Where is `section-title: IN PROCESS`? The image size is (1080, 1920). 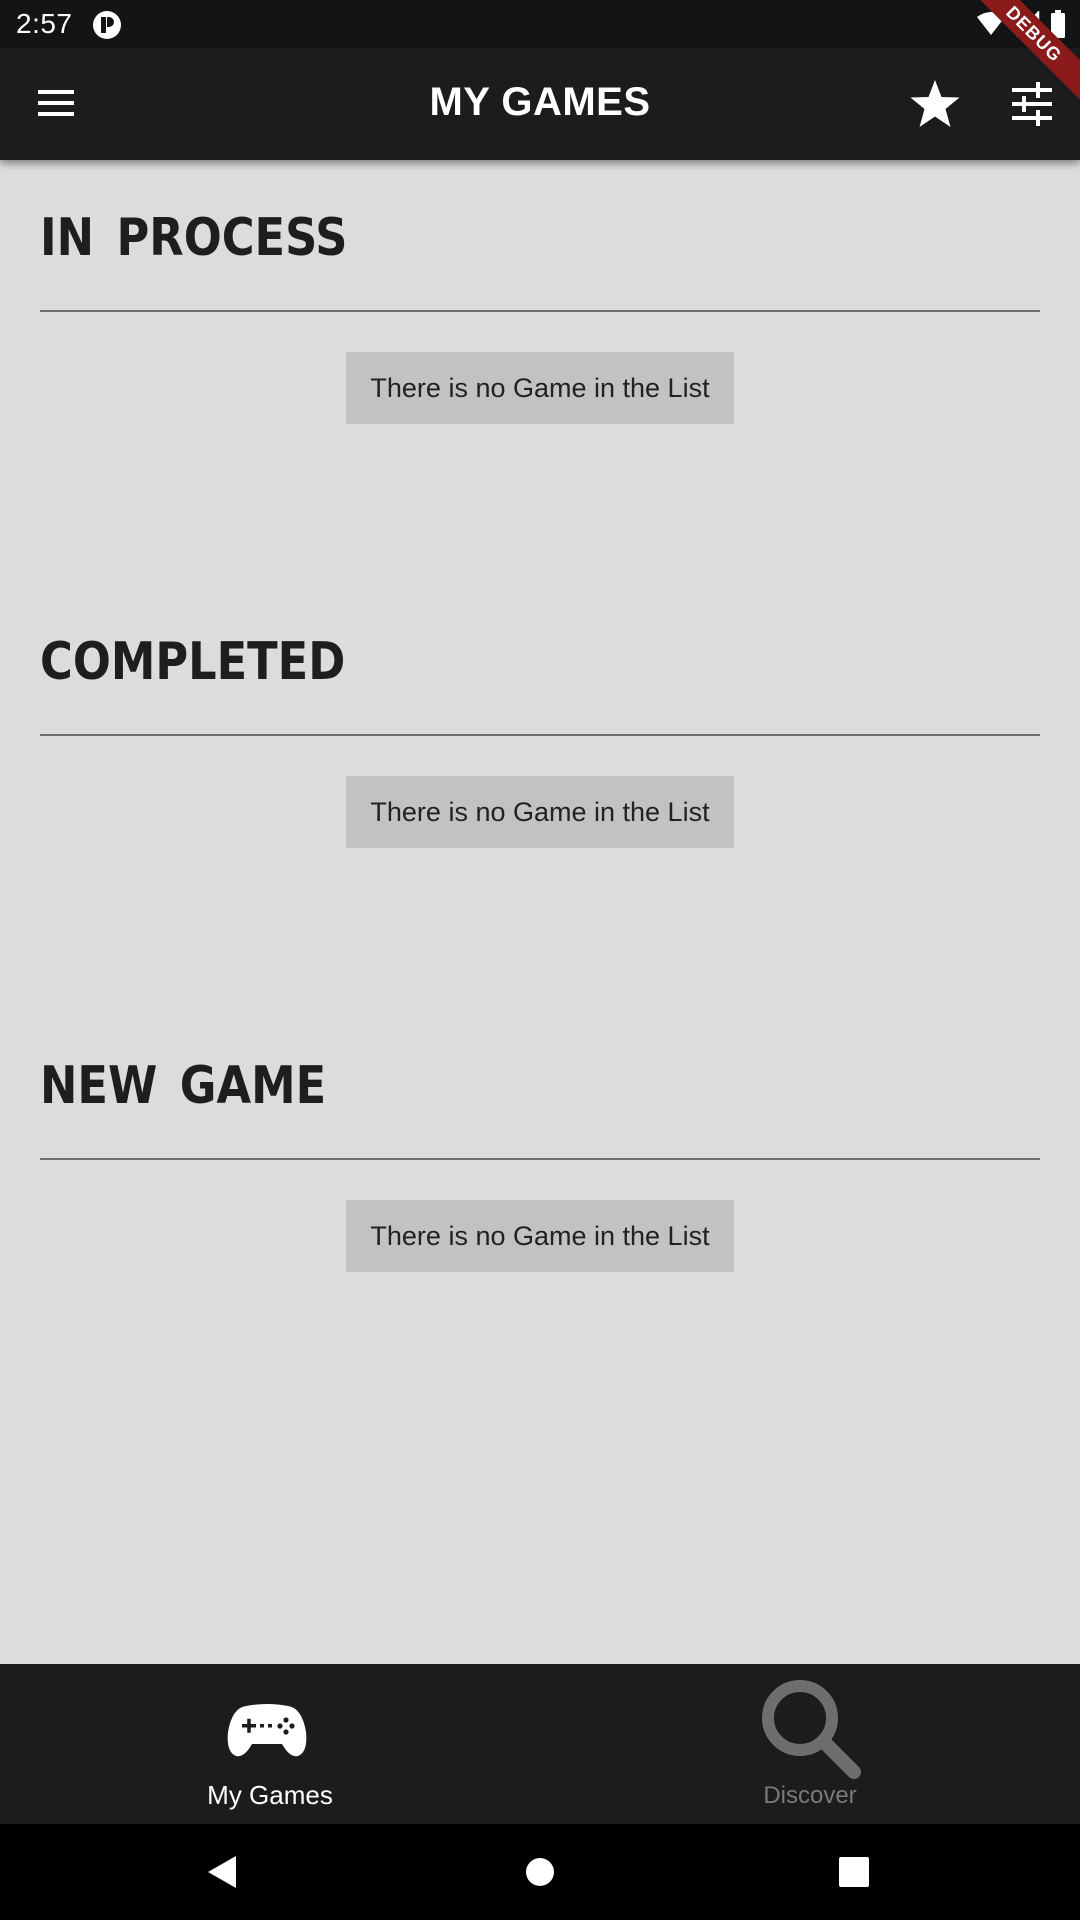
section-title: IN PROCESS is located at coordinates (194, 238).